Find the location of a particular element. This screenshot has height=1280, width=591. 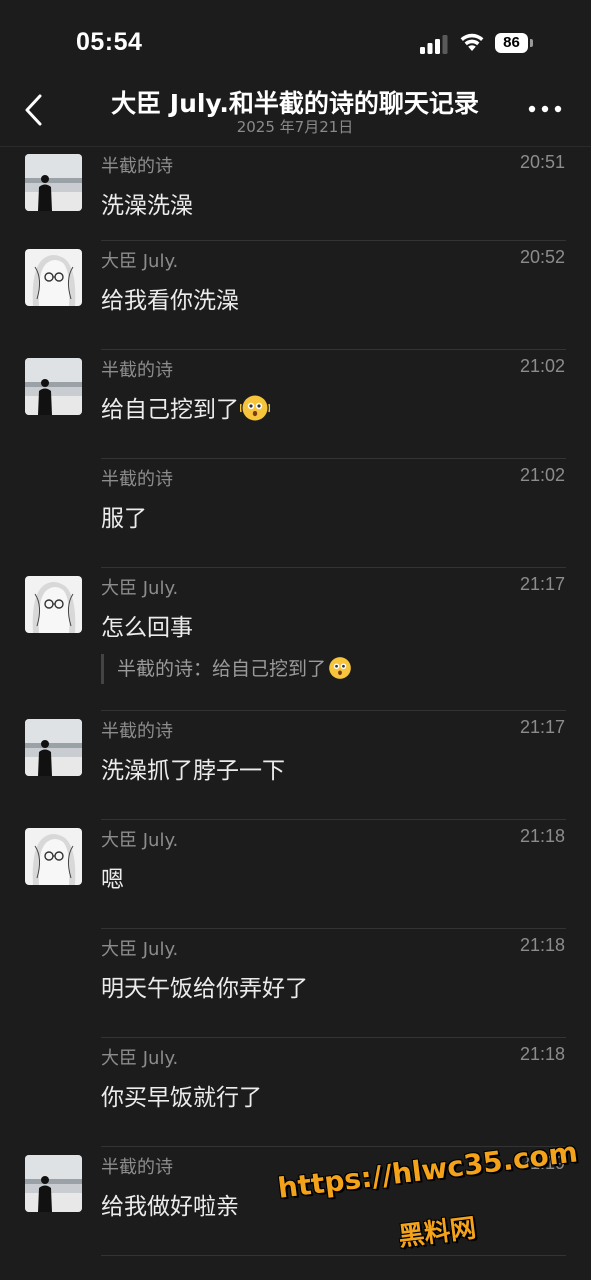

status-time: 05:54 is located at coordinates (109, 42).